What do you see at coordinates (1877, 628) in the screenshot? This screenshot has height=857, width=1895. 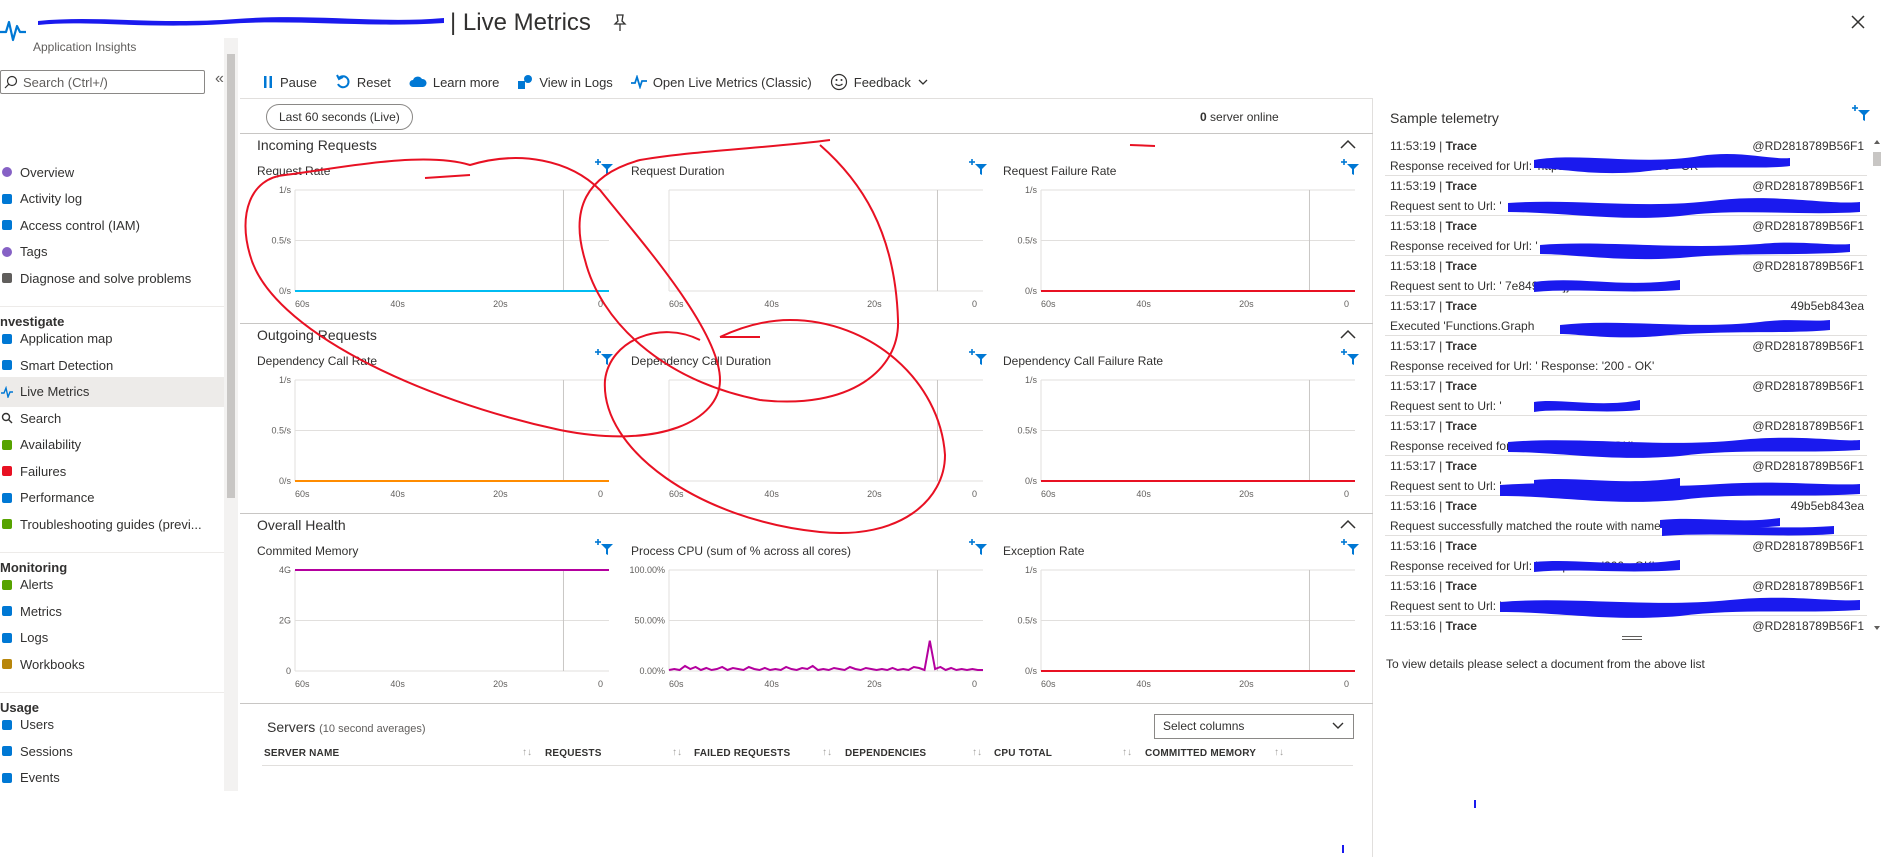 I see `scroll-down-icon` at bounding box center [1877, 628].